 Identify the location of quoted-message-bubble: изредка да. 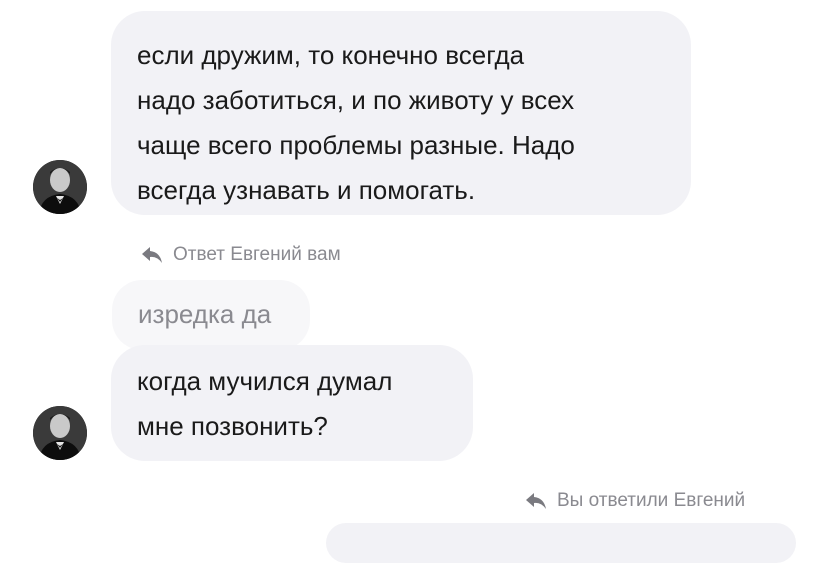
(211, 315).